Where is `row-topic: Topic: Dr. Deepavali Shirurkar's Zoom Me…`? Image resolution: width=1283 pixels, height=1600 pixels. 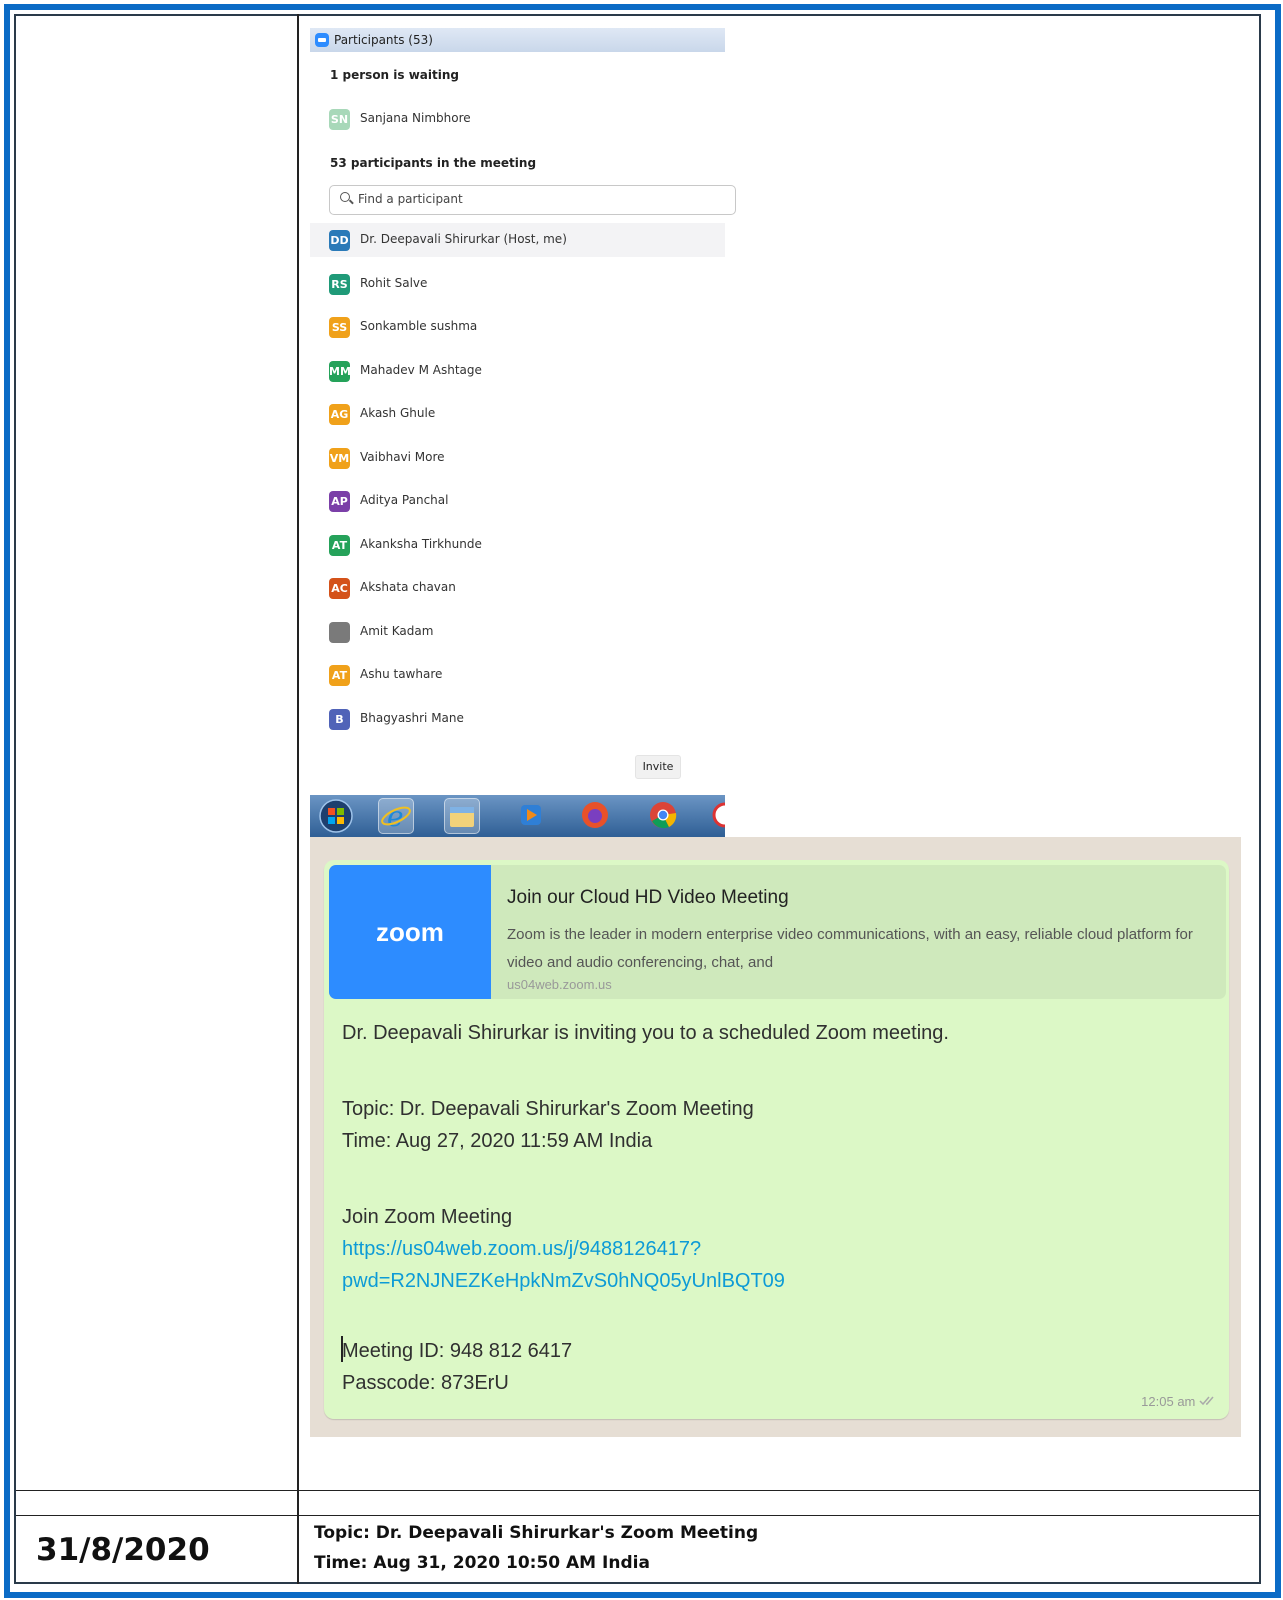 row-topic: Topic: Dr. Deepavali Shirurkar's Zoom Me… is located at coordinates (536, 1533).